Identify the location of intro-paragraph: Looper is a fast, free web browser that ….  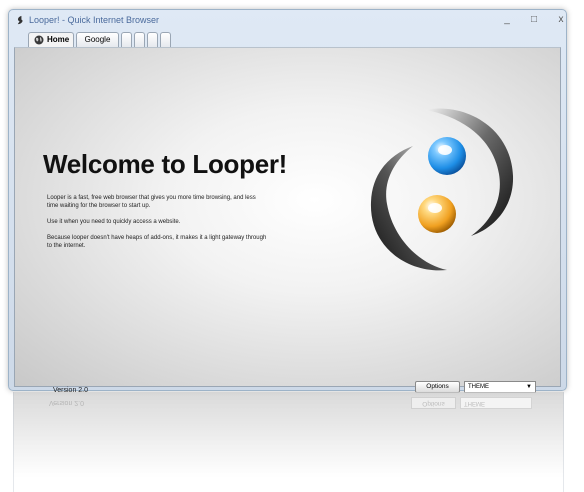
(151, 202).